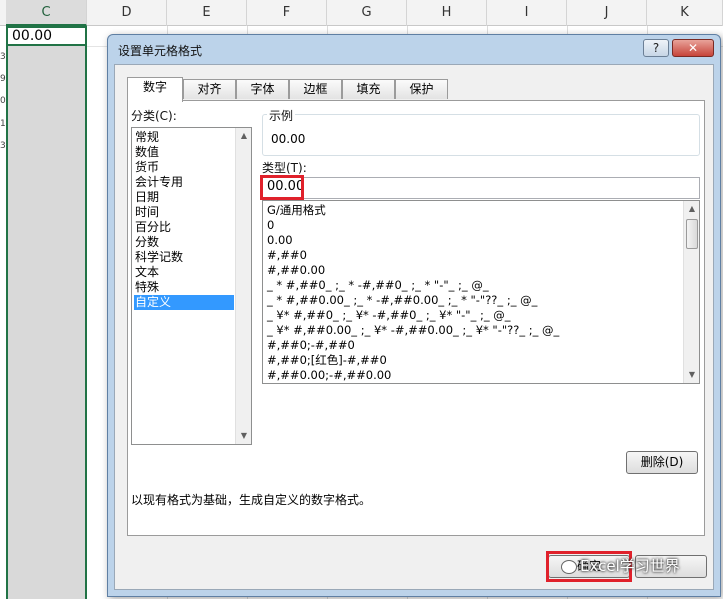 This screenshot has width=723, height=599. Describe the element at coordinates (296, 210) in the screenshot. I see `format-item: G/通用格式` at that location.